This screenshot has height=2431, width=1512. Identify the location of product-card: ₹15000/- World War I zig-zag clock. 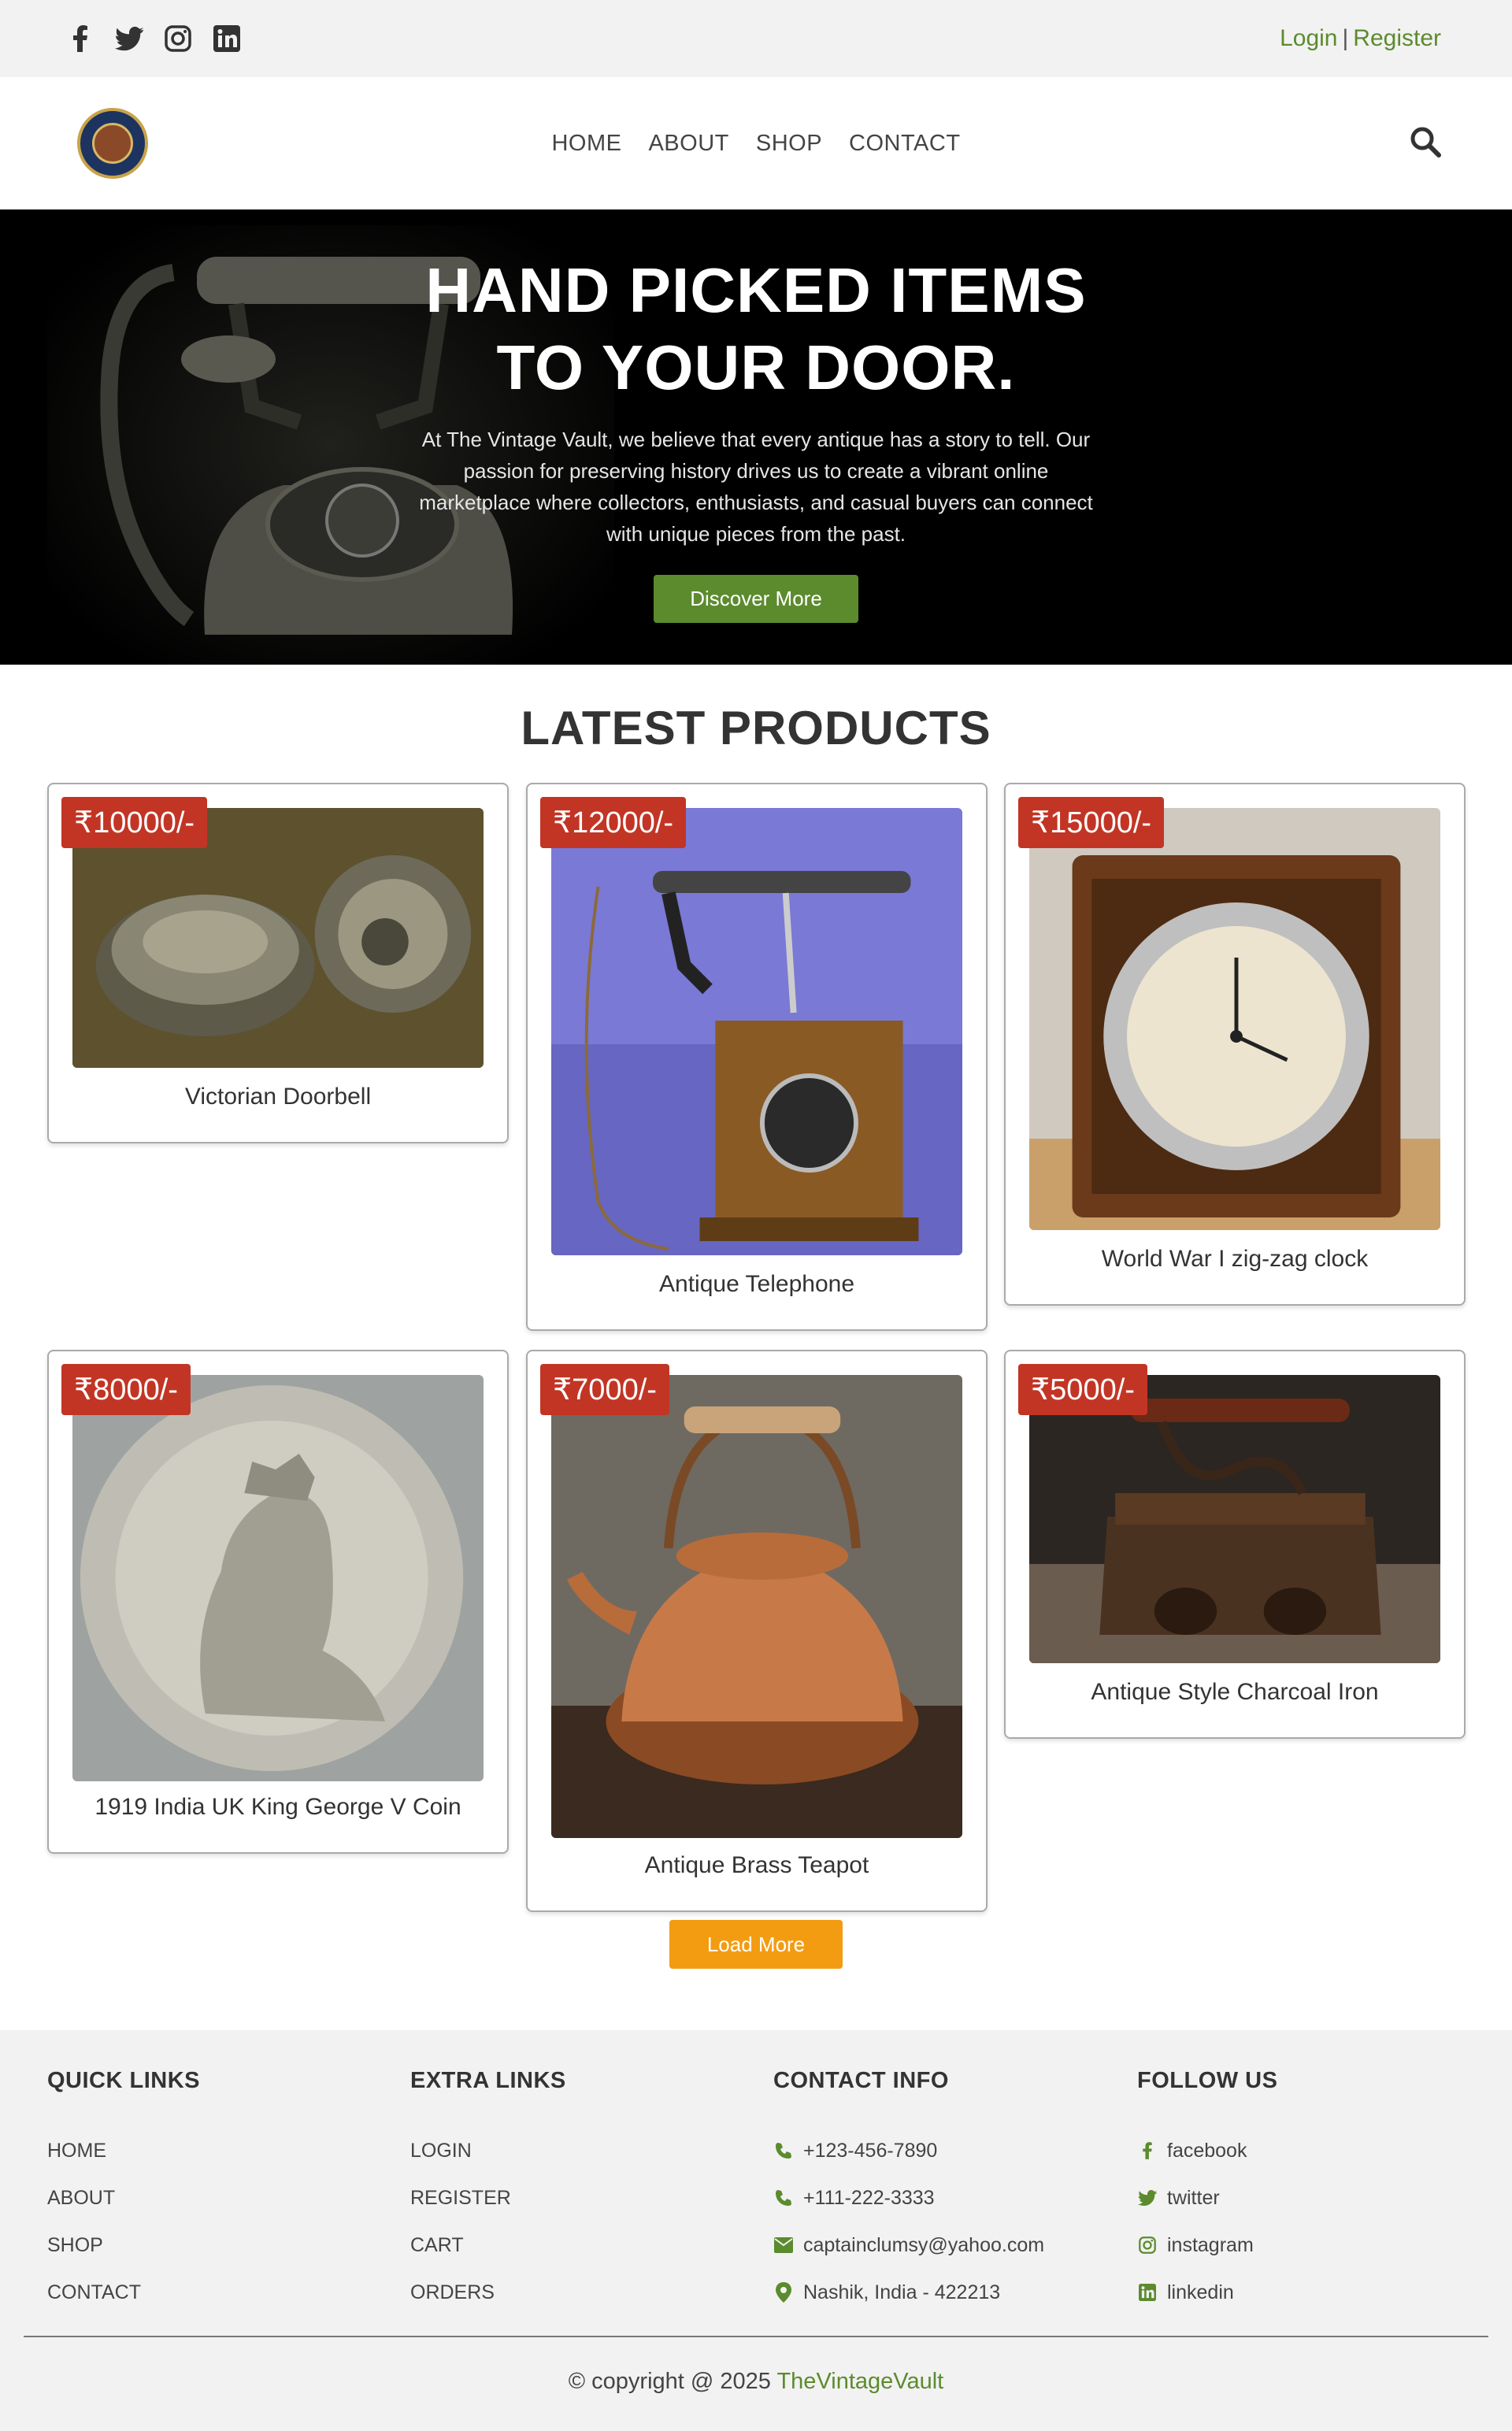
(1235, 1045).